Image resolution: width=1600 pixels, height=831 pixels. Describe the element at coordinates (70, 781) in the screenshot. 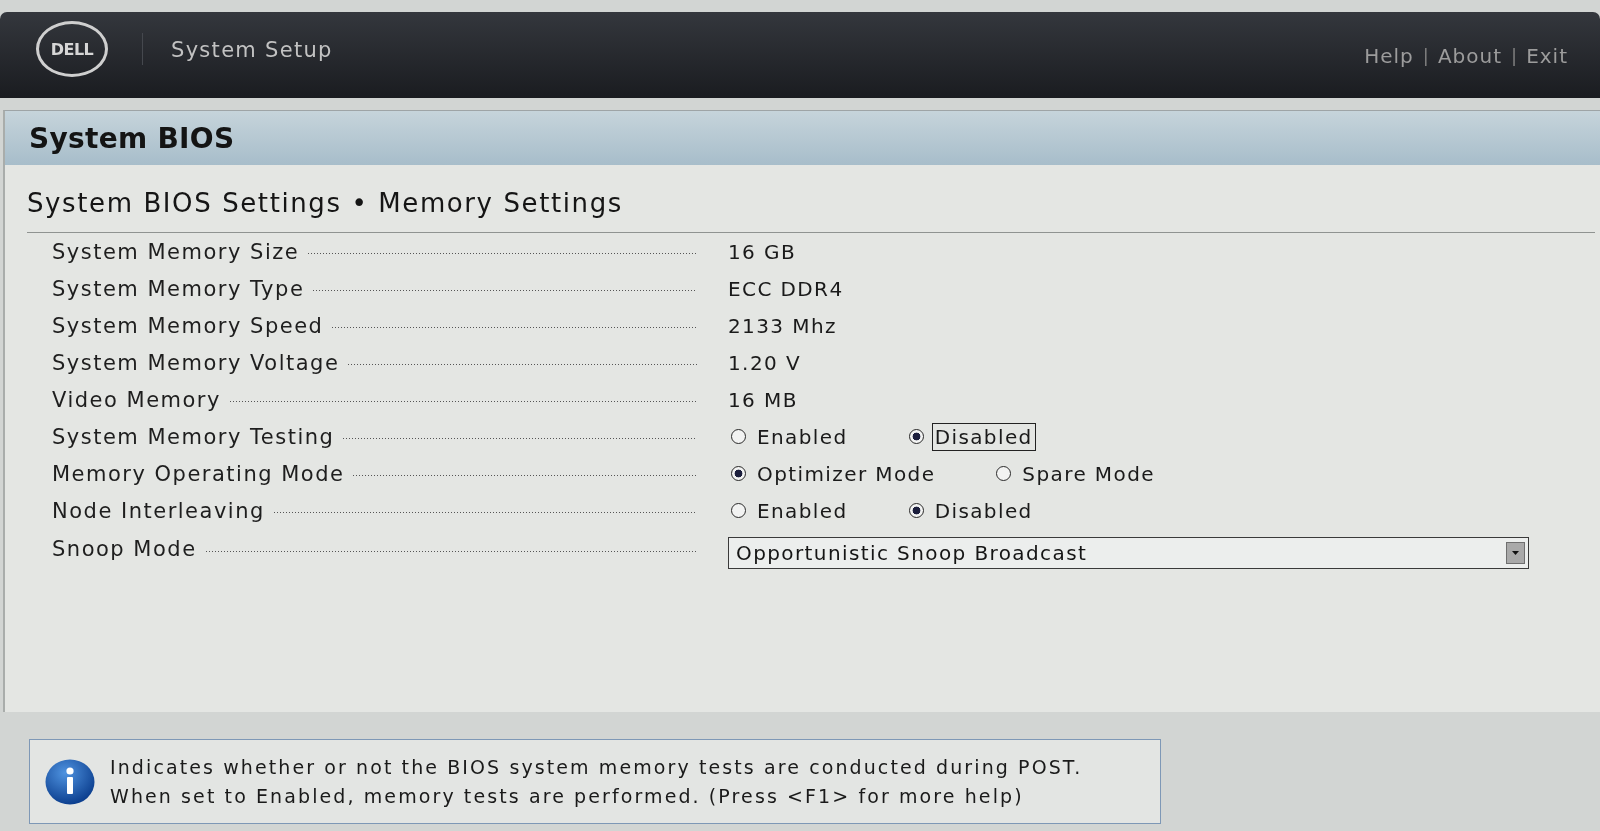

I see `info-icon` at that location.